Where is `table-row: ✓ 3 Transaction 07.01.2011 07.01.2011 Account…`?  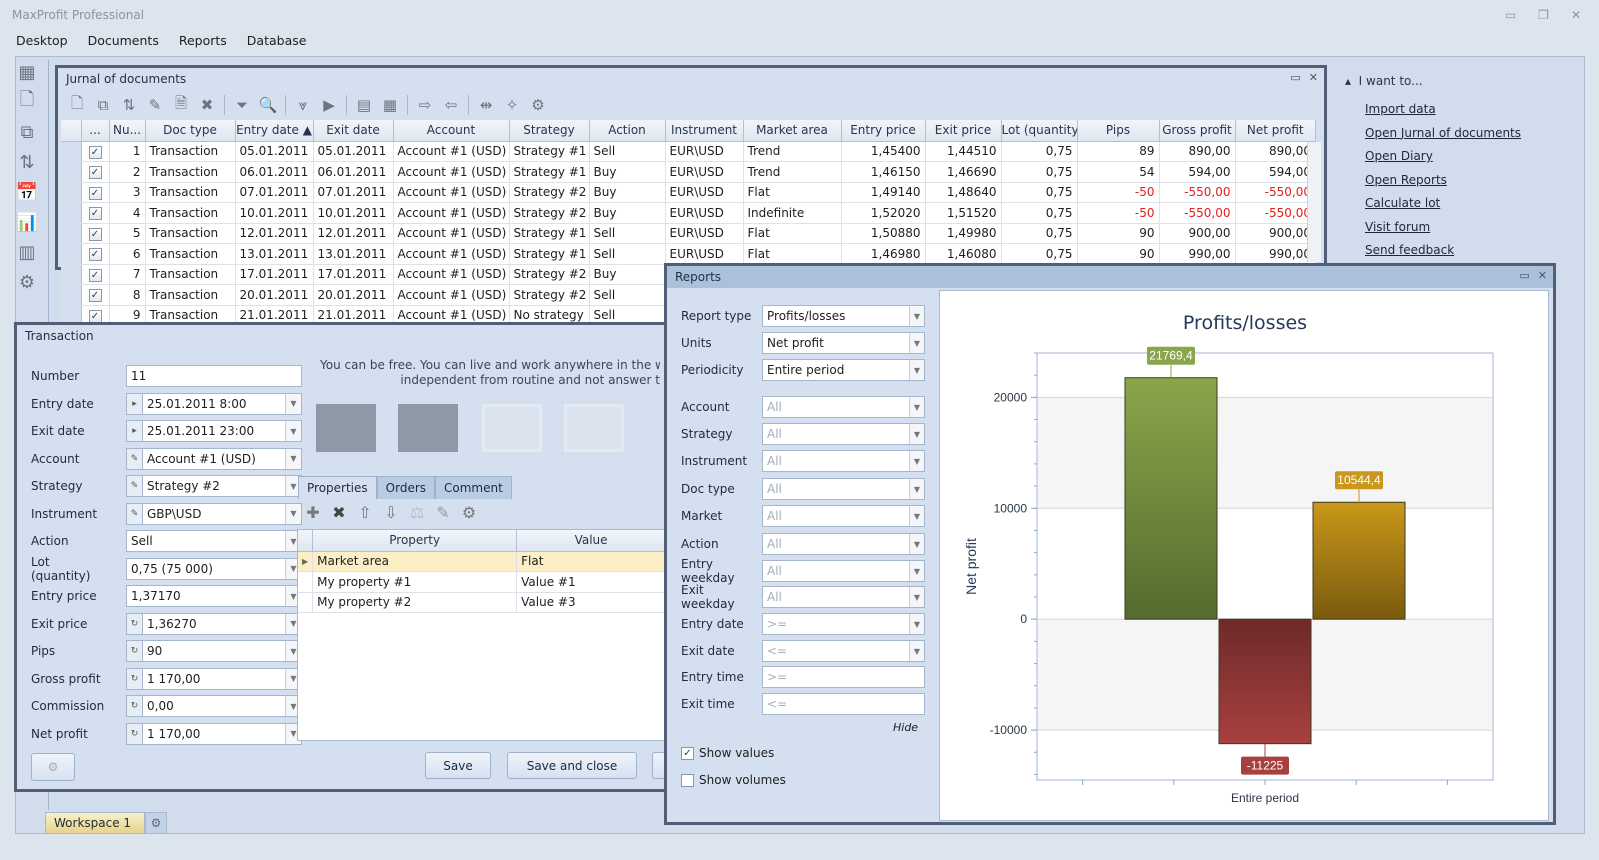 table-row: ✓ 3 Transaction 07.01.2011 07.01.2011 Account… is located at coordinates (688, 192).